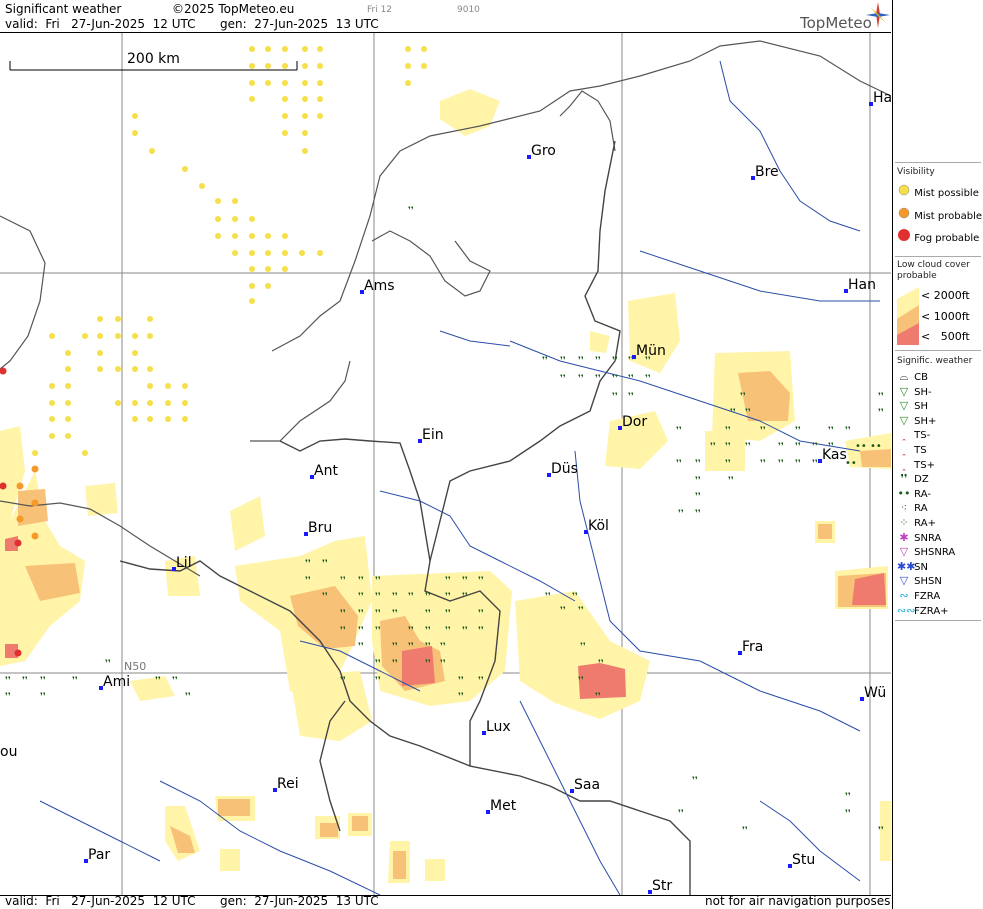 This screenshot has height=909, width=983. Describe the element at coordinates (924, 421) in the screenshot. I see `legend-sigwx-label: SH+` at that location.